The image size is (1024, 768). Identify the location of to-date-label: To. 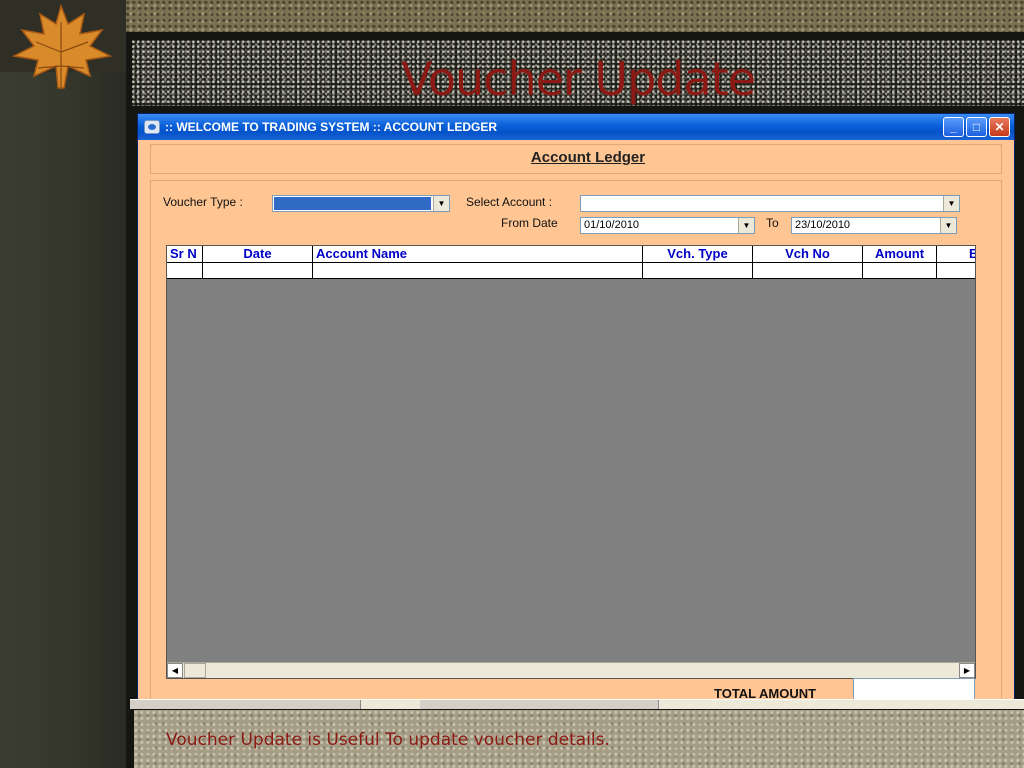
(772, 223).